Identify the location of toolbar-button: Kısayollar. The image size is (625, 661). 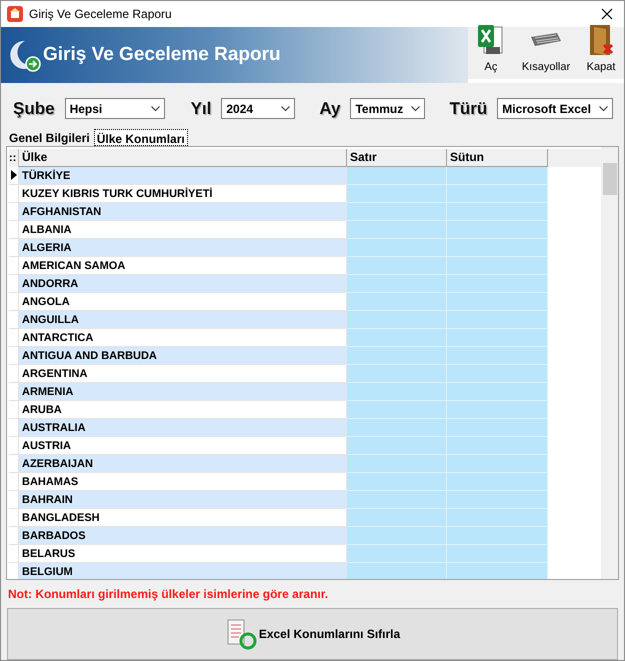
(546, 48).